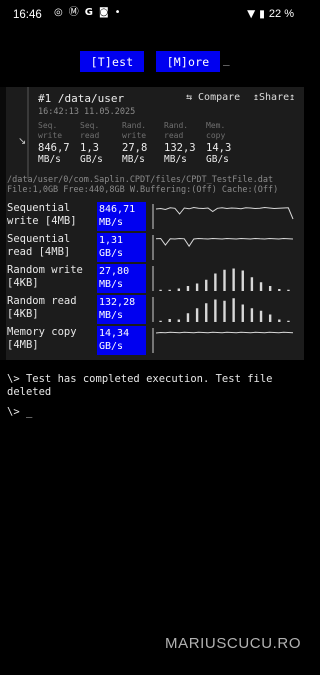 The height and width of the screenshot is (675, 320). I want to click on summary-rand-write: Rand. write 27,8 MB/s, so click(144, 143).